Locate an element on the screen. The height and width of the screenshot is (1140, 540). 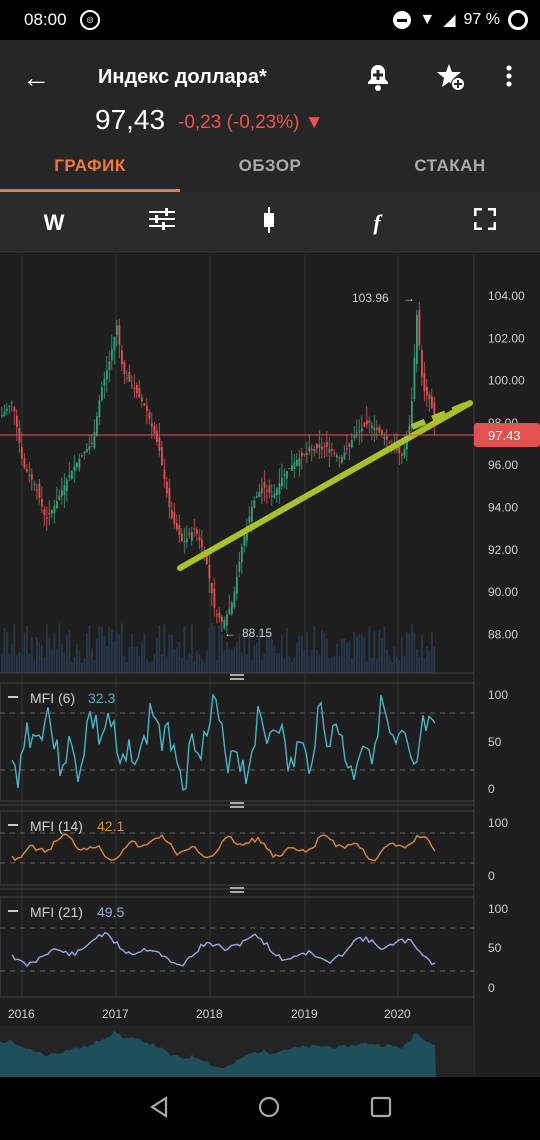
price-axis-label: 104.00 is located at coordinates (506, 296).